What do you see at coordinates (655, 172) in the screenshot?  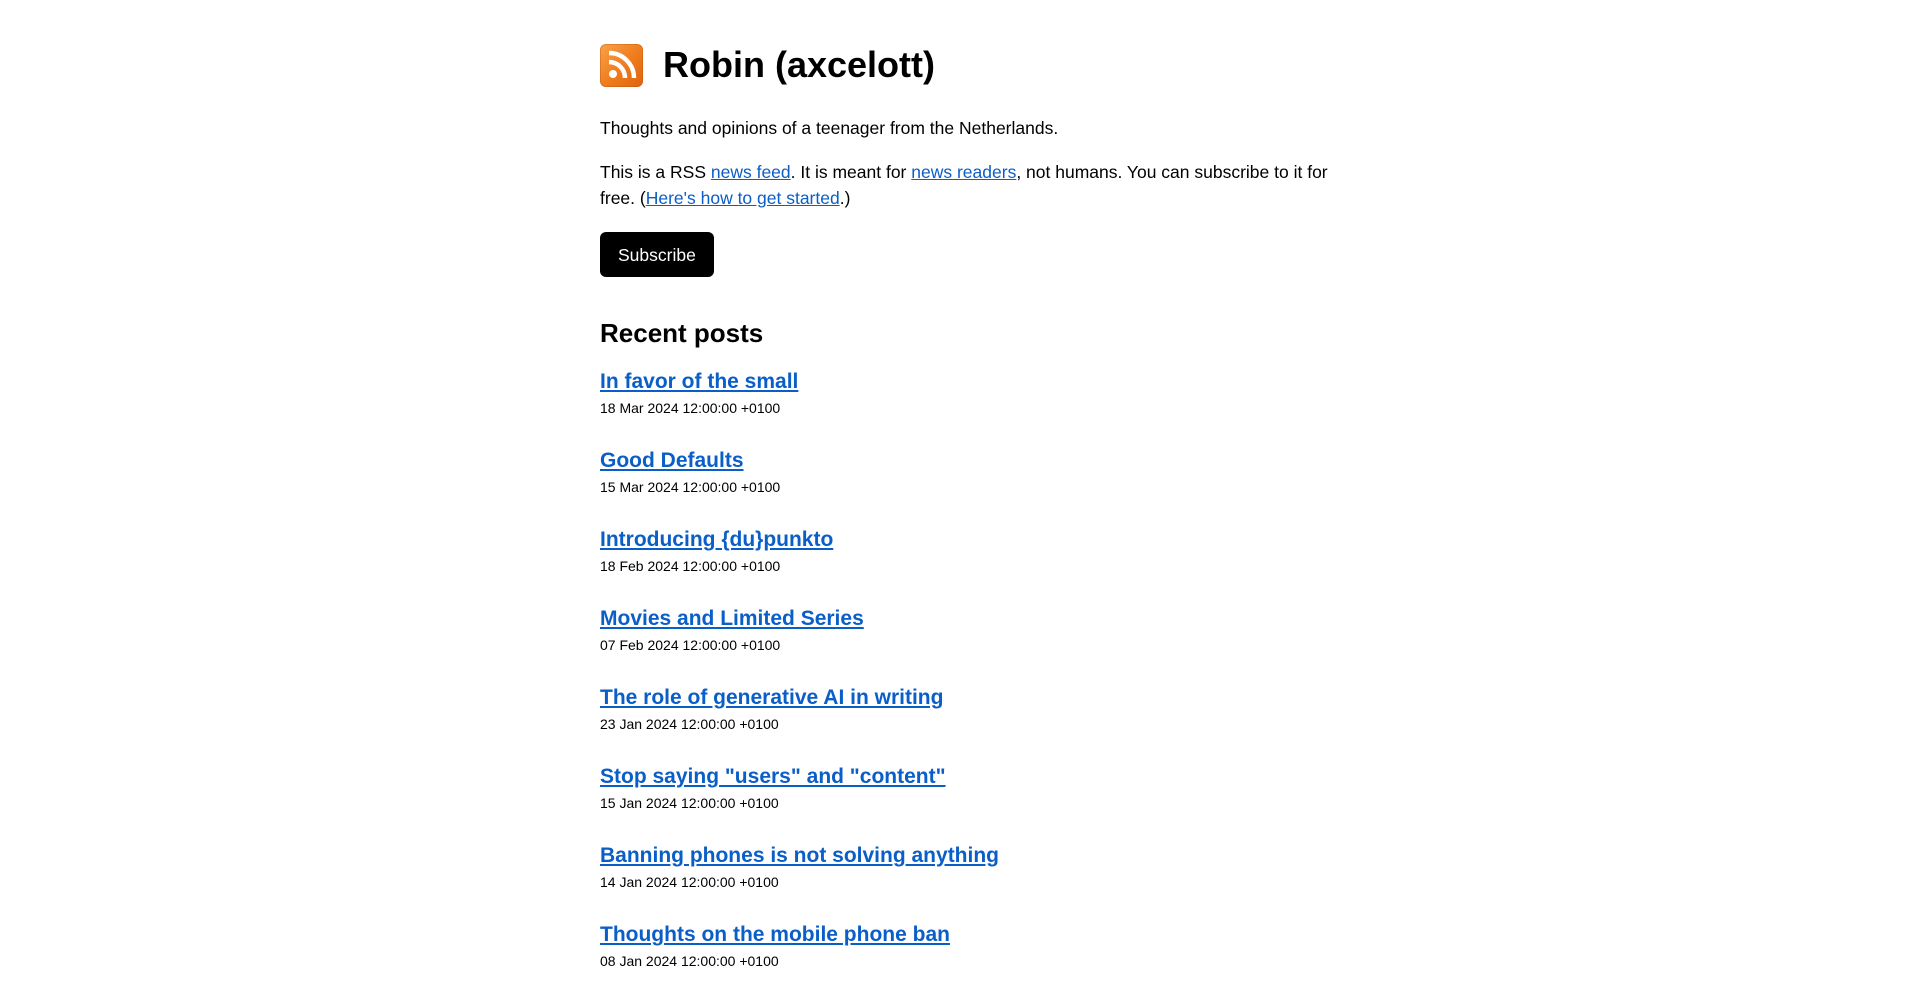 I see `notice-text-1: This is a RSS` at bounding box center [655, 172].